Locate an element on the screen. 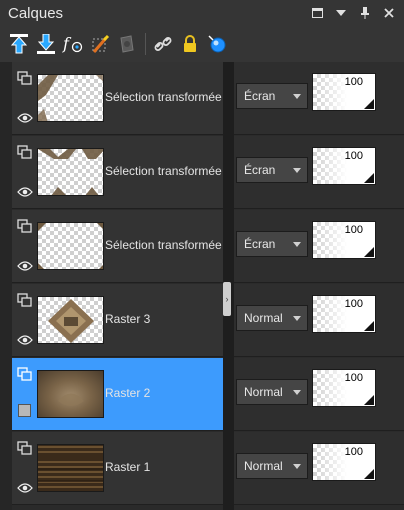  layer-name: Raster 2 is located at coordinates (128, 393).